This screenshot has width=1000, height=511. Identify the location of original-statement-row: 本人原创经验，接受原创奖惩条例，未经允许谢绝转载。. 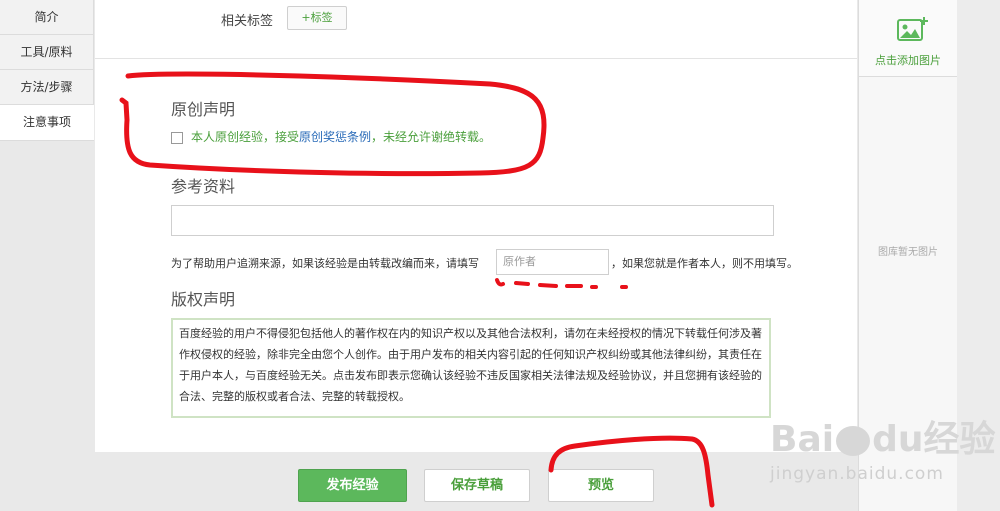
(331, 136).